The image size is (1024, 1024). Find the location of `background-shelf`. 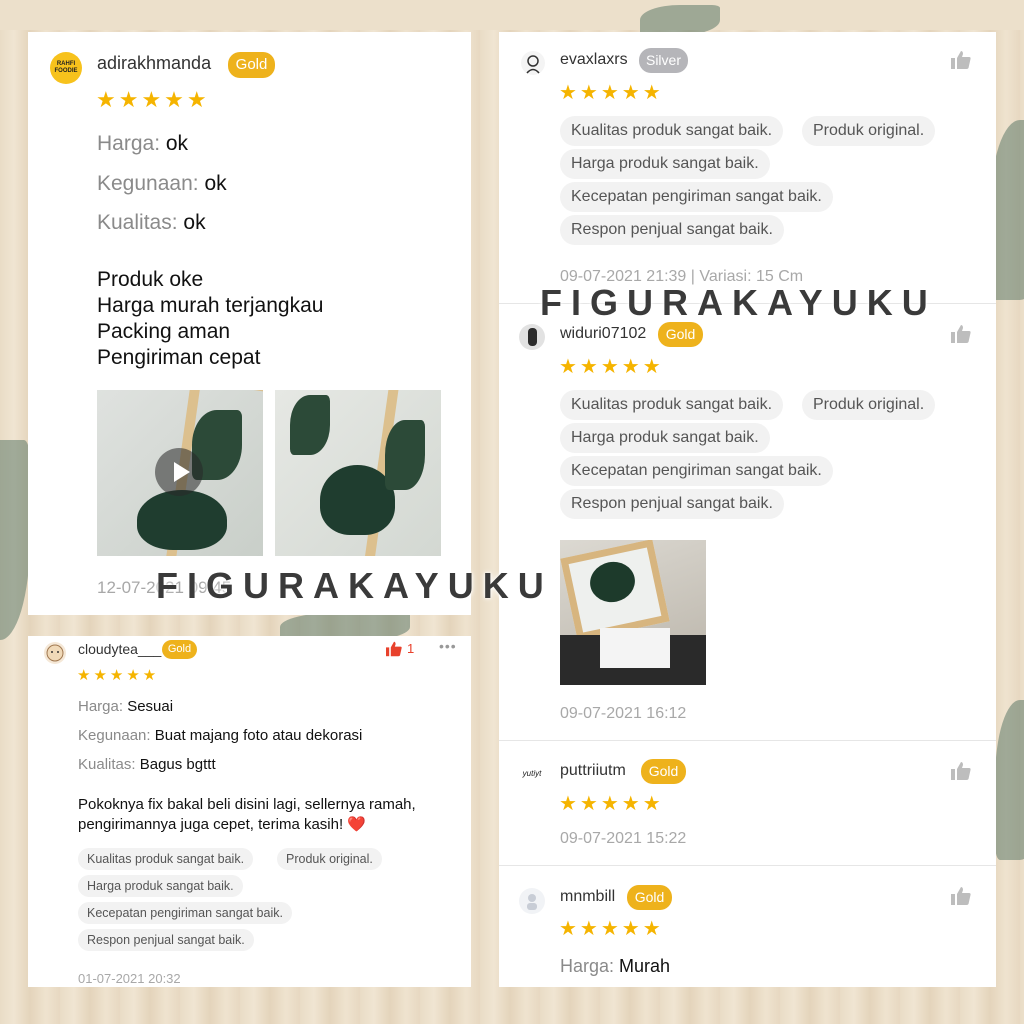

background-shelf is located at coordinates (512, 15).